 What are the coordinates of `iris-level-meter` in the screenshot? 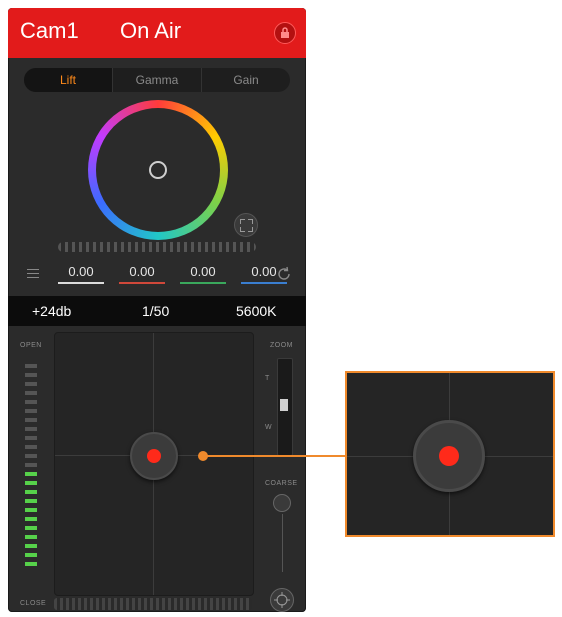 It's located at (31, 467).